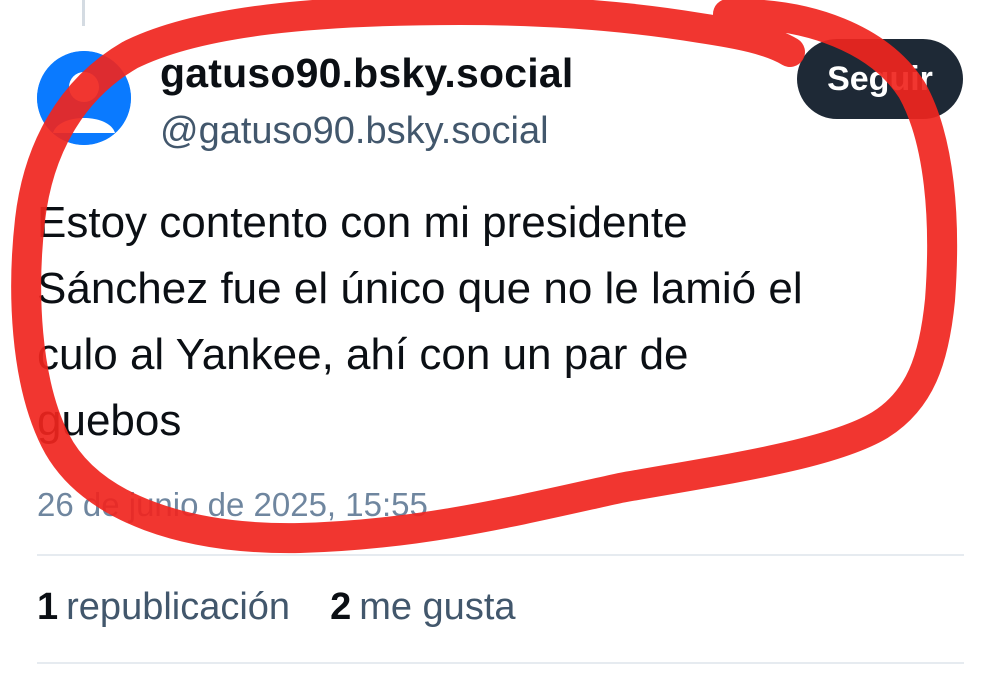 The height and width of the screenshot is (682, 1000). Describe the element at coordinates (880, 79) in the screenshot. I see `follow-button: Seguir` at that location.